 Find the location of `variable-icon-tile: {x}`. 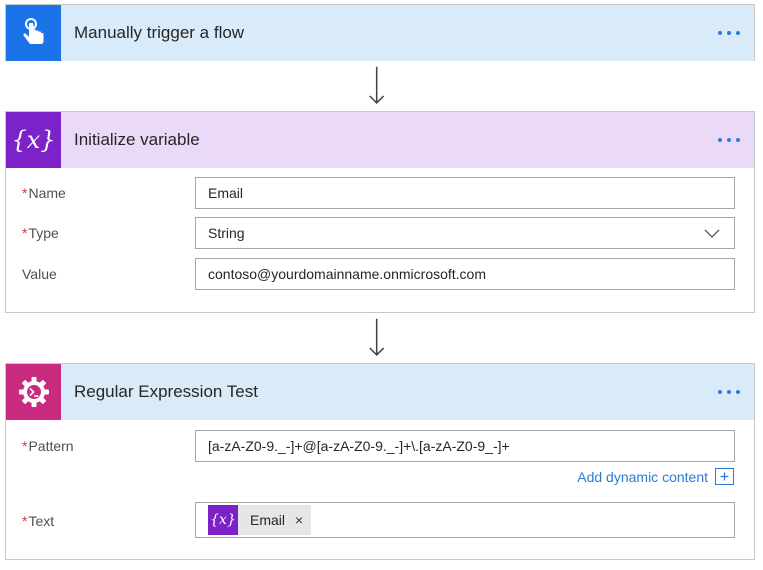

variable-icon-tile: {x} is located at coordinates (33, 140).